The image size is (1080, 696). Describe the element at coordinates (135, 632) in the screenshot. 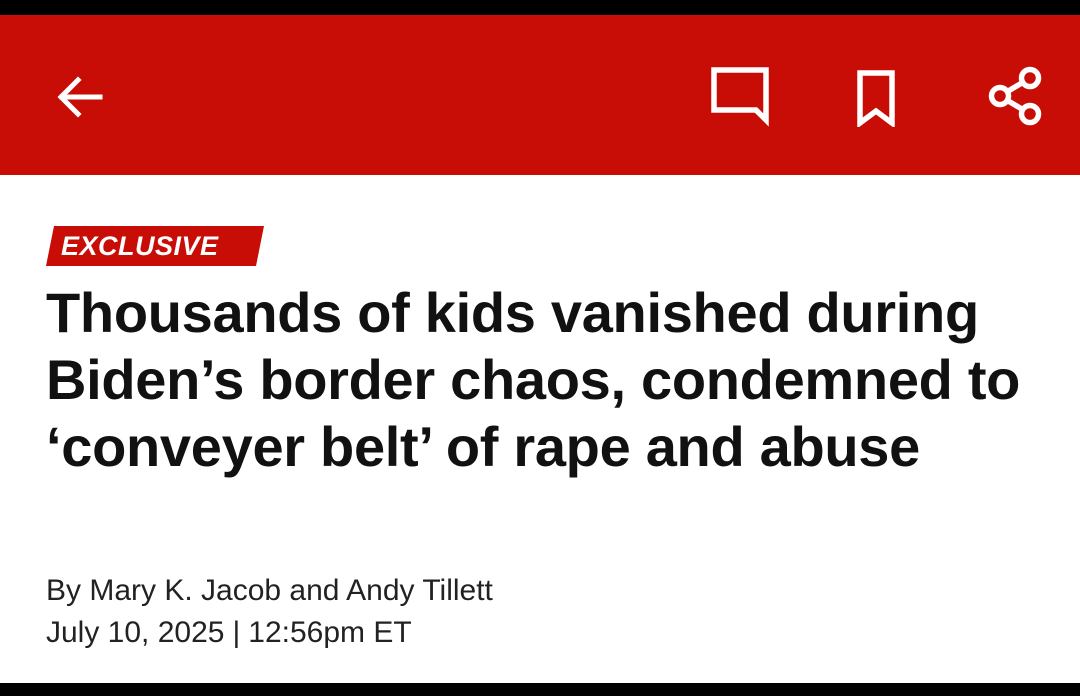

I see `publish-date: July 10, 2025` at that location.